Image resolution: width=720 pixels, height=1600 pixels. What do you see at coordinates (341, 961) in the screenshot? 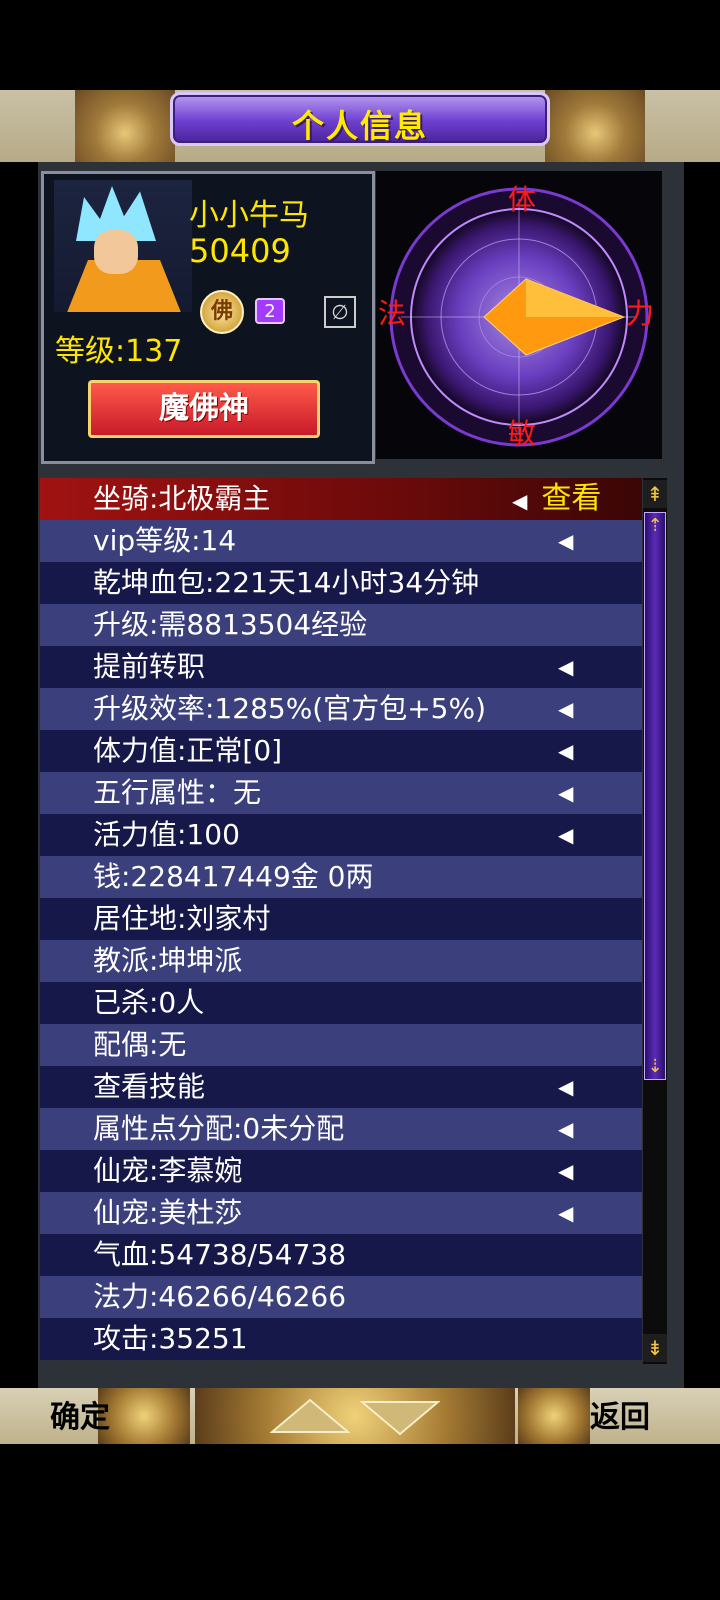
I see `list-item: 教派:坤坤派` at bounding box center [341, 961].